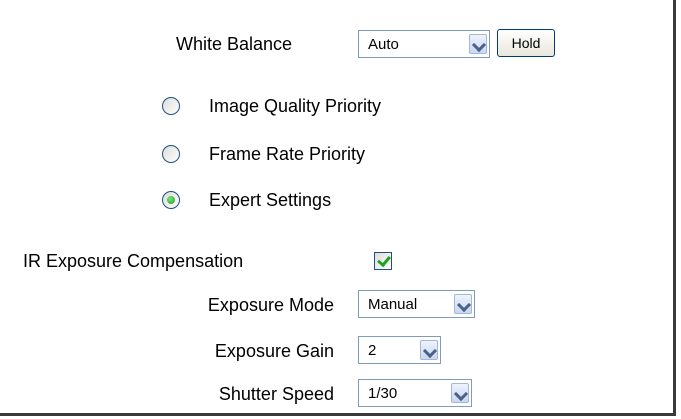  What do you see at coordinates (383, 393) in the screenshot?
I see `shutter-speed-value: 1/30` at bounding box center [383, 393].